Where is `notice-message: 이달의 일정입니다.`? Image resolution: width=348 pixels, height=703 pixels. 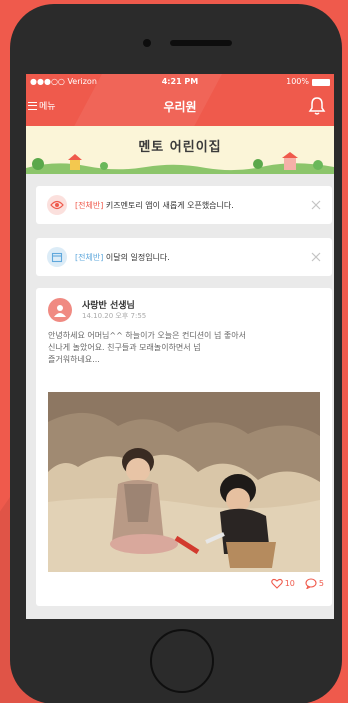 notice-message: 이달의 일정입니다. is located at coordinates (137, 257).